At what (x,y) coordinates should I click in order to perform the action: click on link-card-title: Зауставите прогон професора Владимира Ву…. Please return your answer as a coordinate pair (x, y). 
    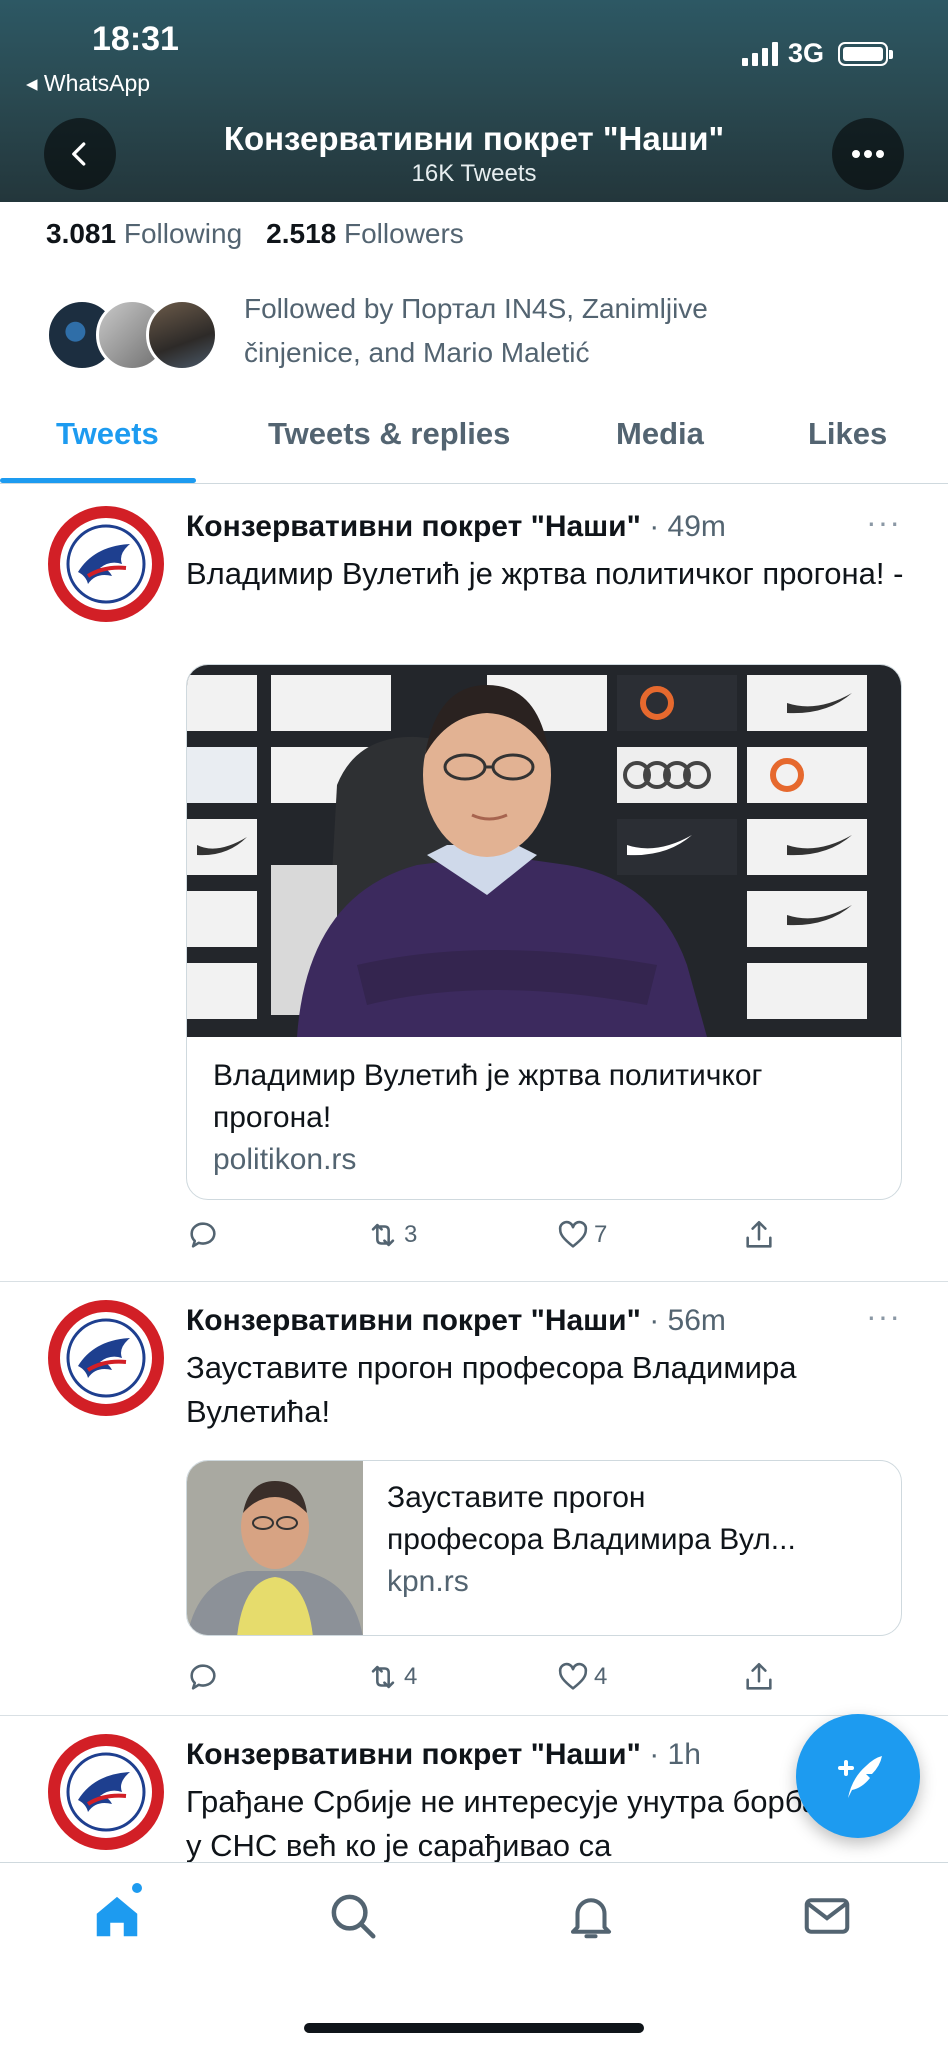
    Looking at the image, I should click on (591, 1518).